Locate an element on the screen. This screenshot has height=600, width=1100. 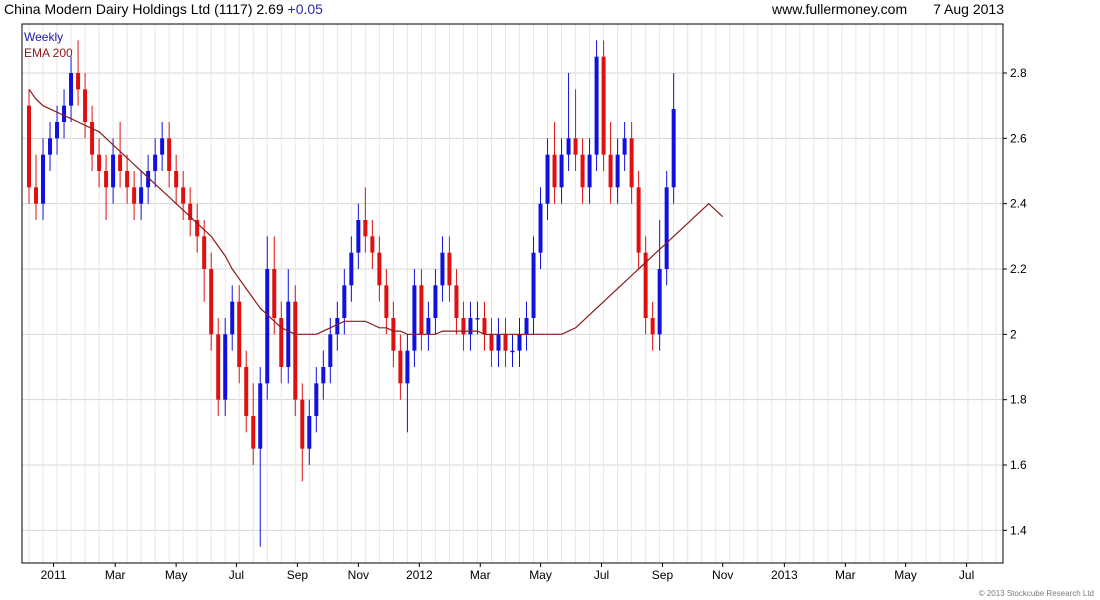
y-tick-label: 2.6 is located at coordinates (1018, 138).